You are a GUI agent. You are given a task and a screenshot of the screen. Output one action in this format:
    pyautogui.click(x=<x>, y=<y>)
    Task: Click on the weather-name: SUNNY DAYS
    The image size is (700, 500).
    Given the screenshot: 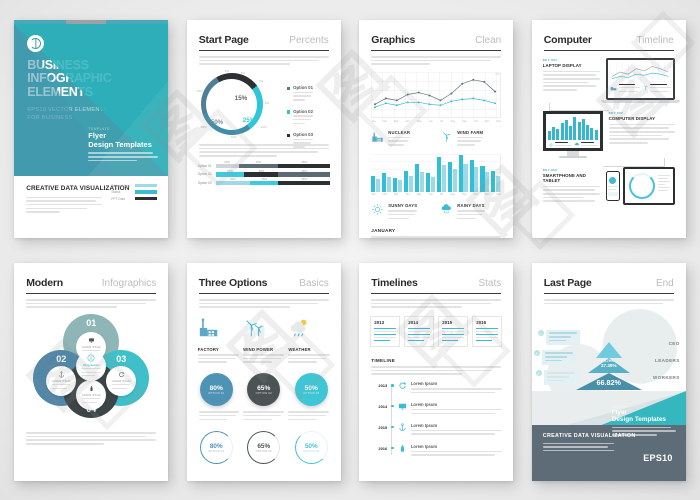 What is the action you would take?
    pyautogui.click(x=403, y=206)
    